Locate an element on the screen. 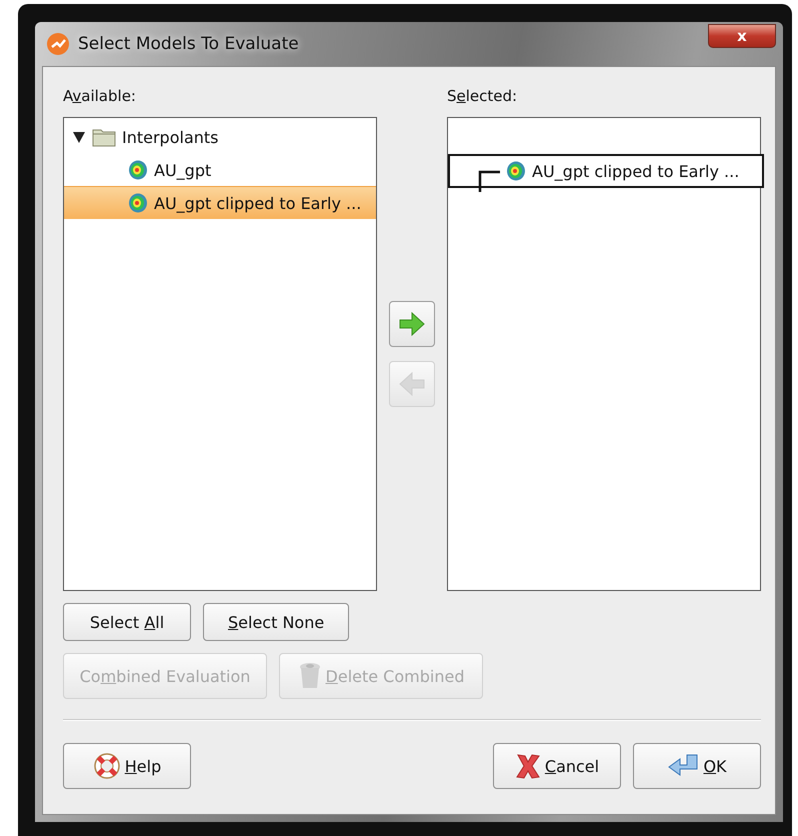 The image size is (798, 836). dialog-button: OK is located at coordinates (697, 766).